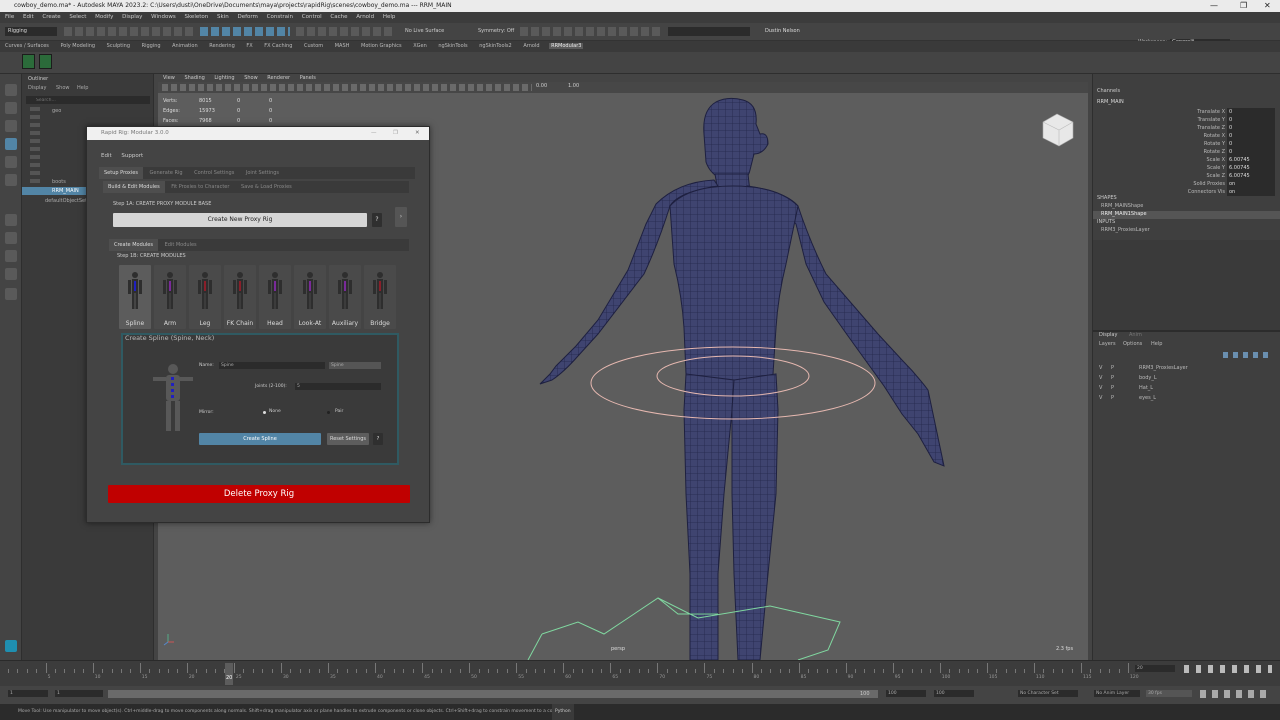  What do you see at coordinates (249, 46) in the screenshot?
I see `shelf-tab-fx: FX` at bounding box center [249, 46].